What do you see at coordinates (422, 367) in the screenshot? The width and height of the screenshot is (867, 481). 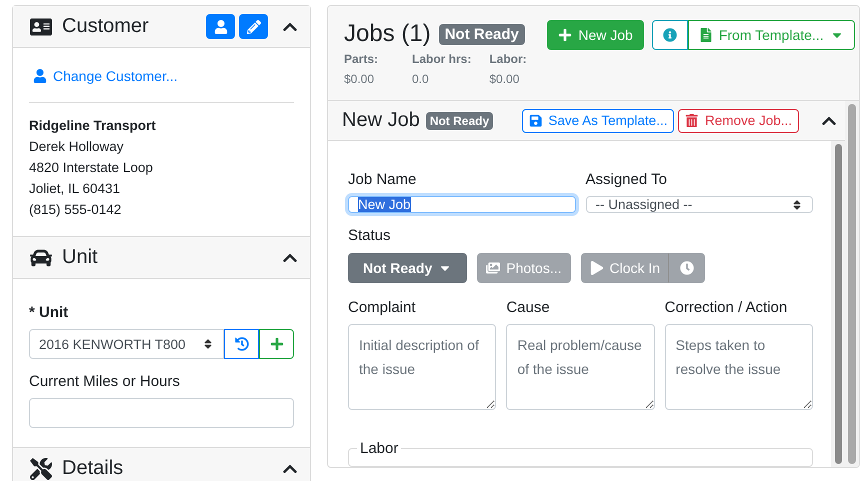 I see `notes-field: Initial description of the issue` at bounding box center [422, 367].